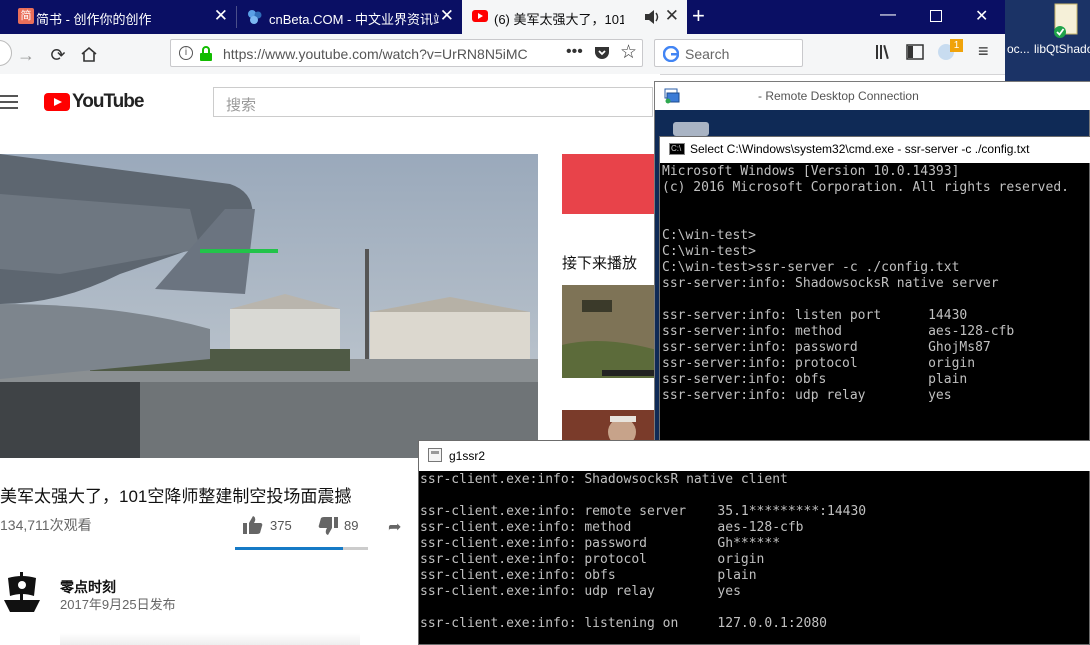 The width and height of the screenshot is (1090, 645). I want to click on ssr-app-icon, so click(435, 455).